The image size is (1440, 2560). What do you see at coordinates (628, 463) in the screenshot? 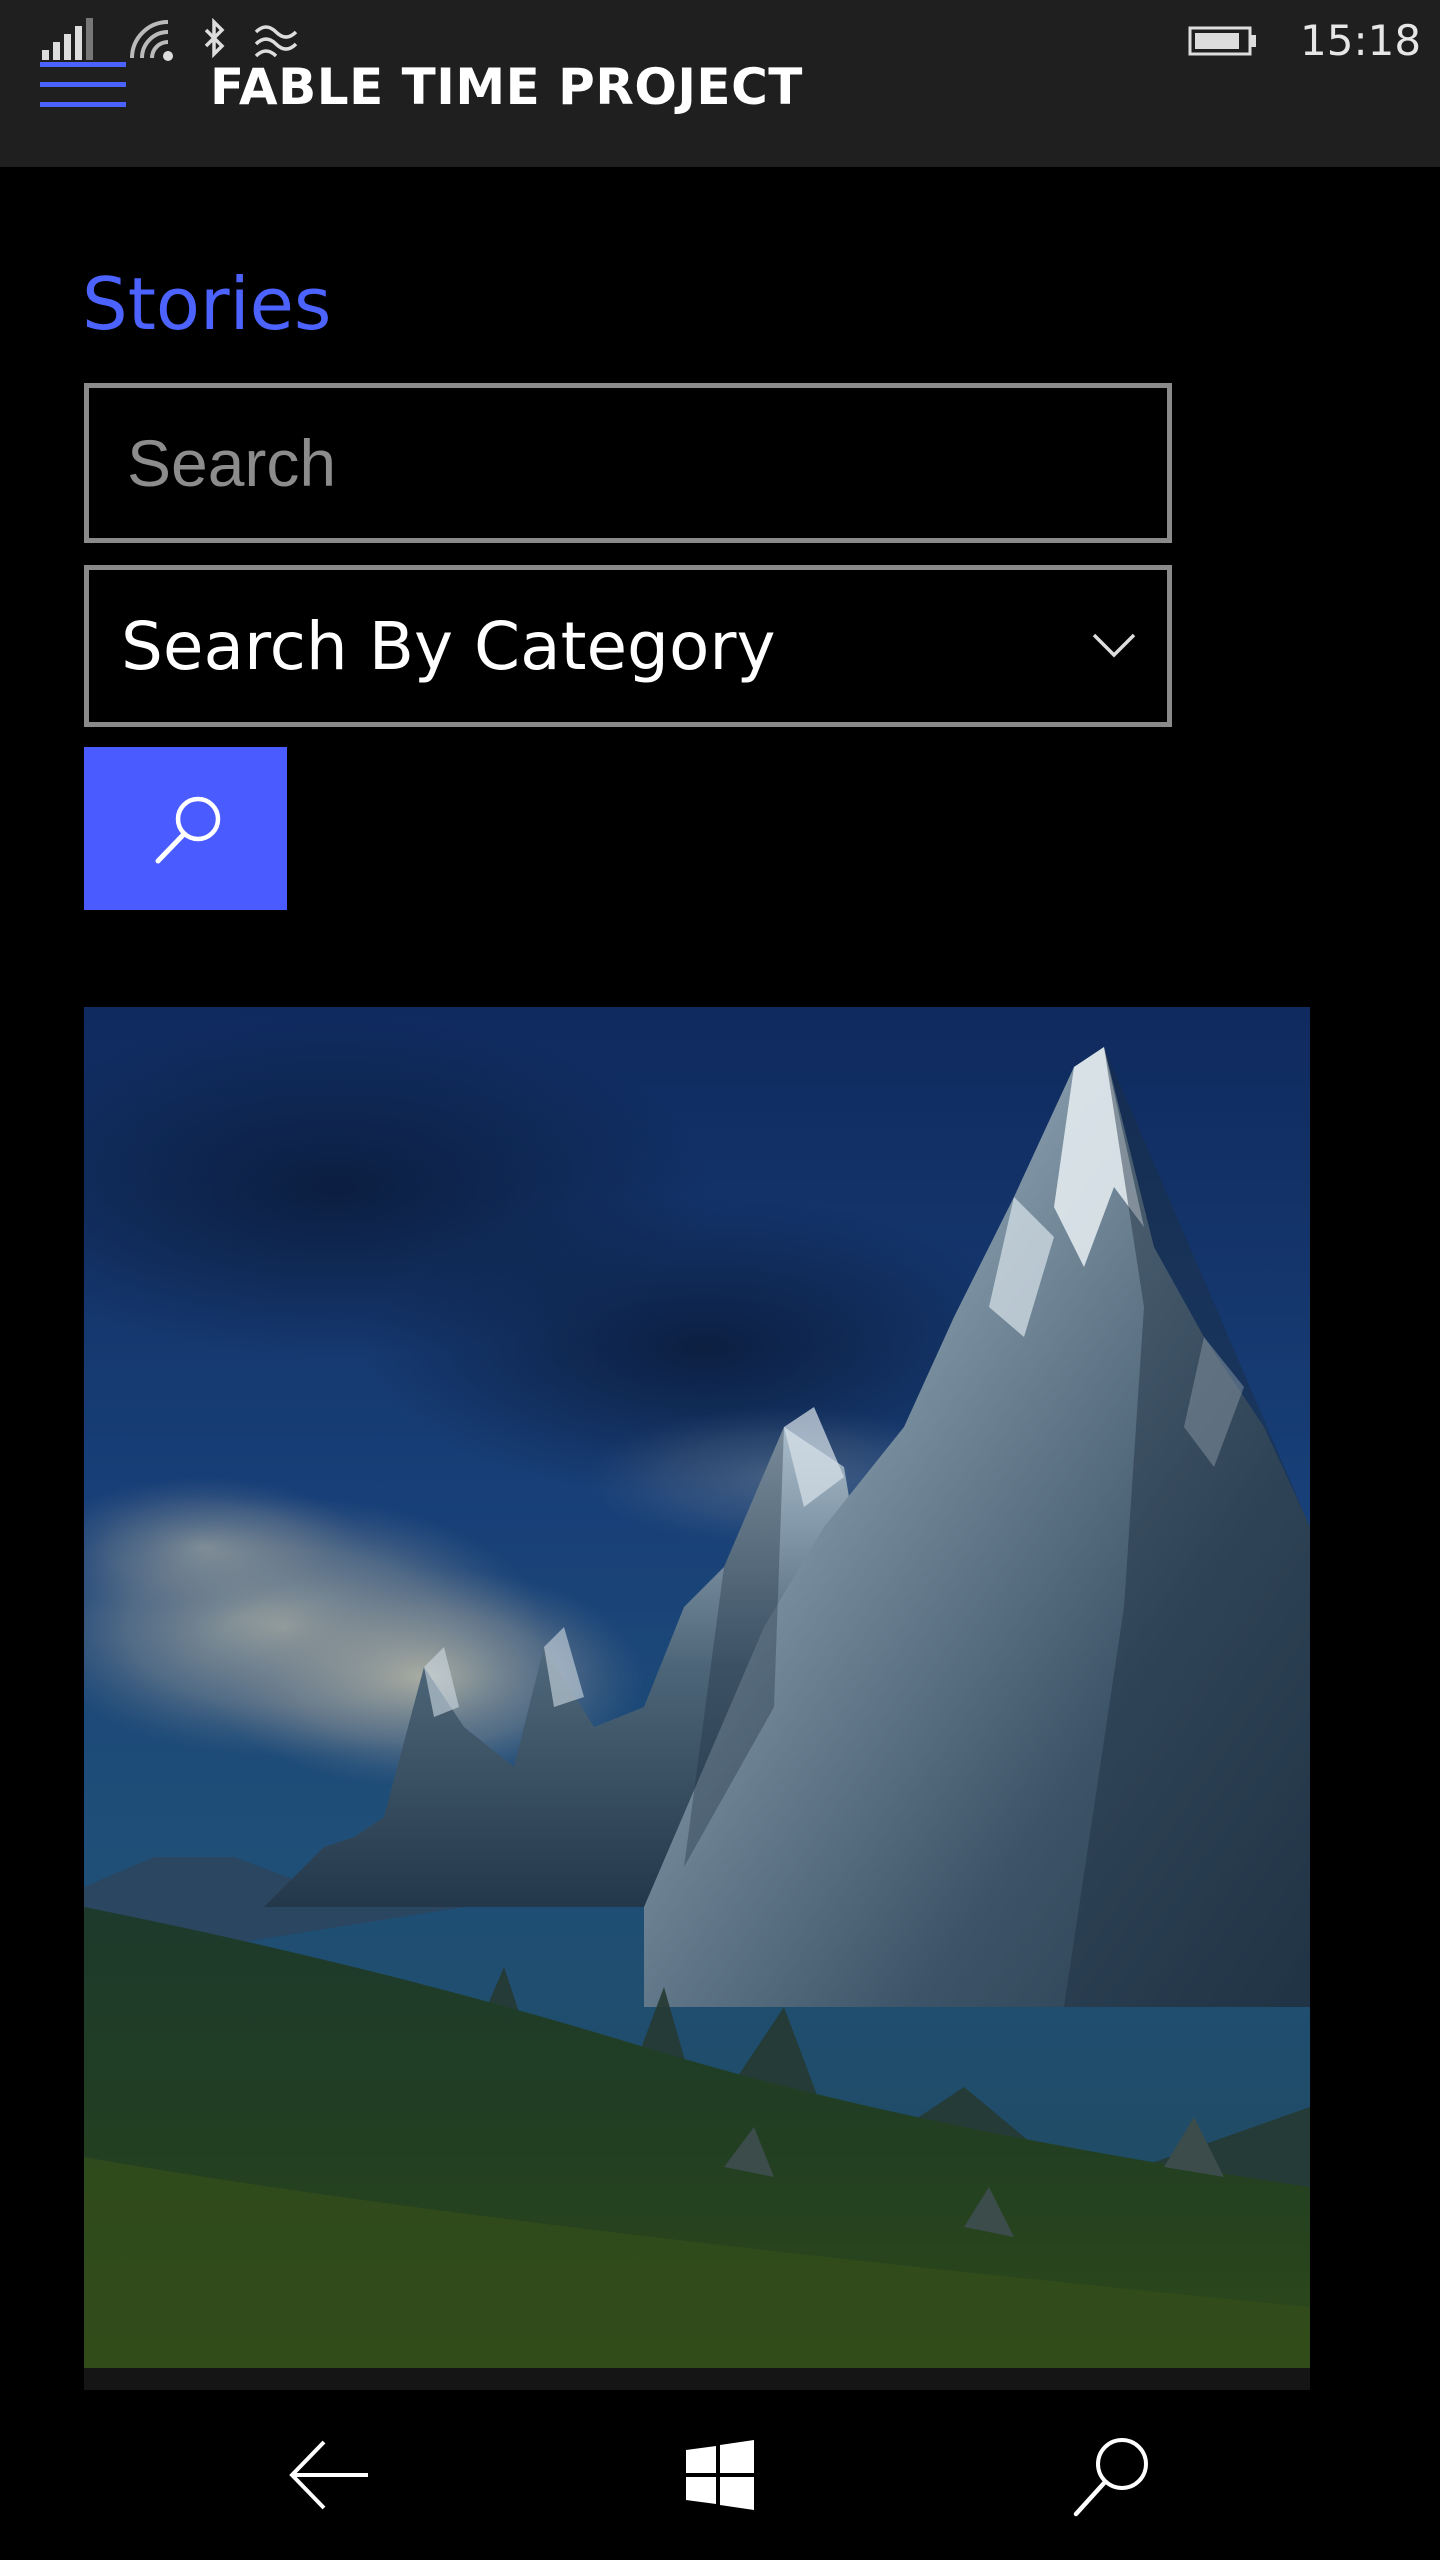
I see `search-input` at bounding box center [628, 463].